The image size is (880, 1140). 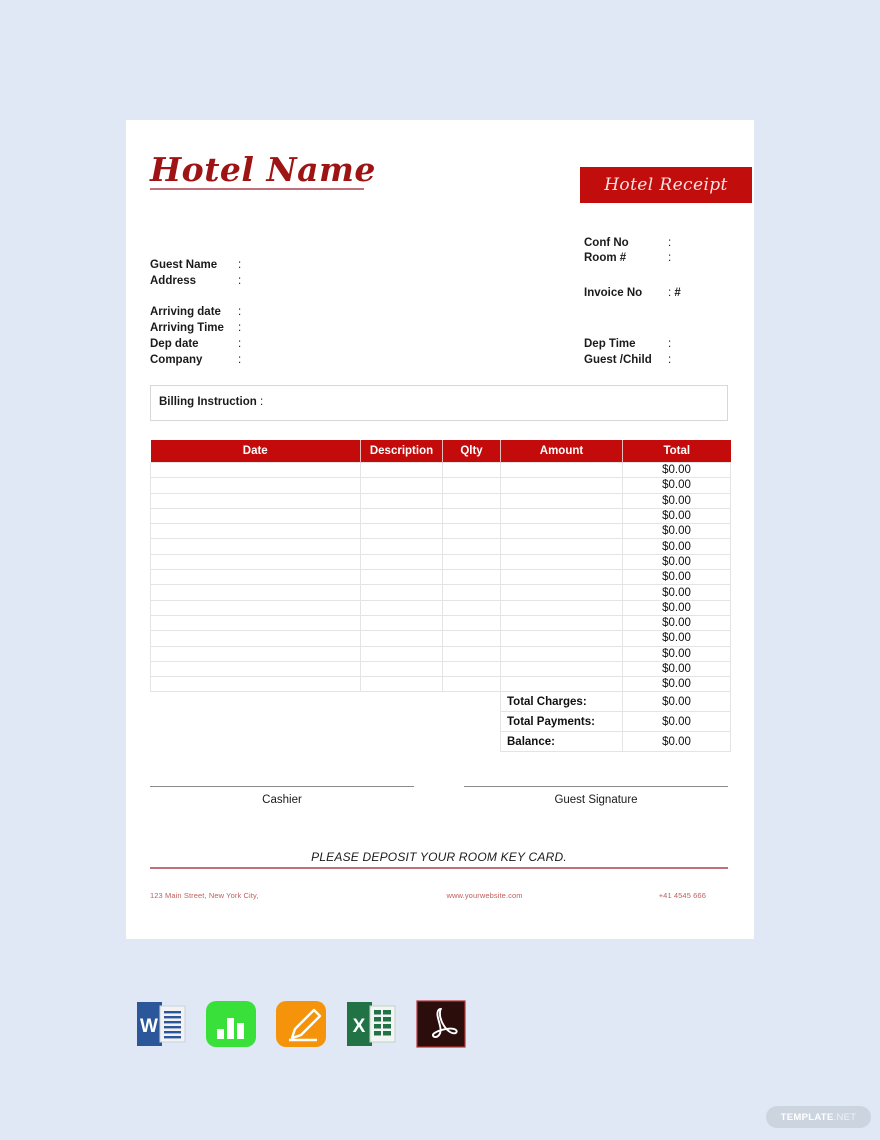 What do you see at coordinates (371, 1024) in the screenshot?
I see `excel-icon: X` at bounding box center [371, 1024].